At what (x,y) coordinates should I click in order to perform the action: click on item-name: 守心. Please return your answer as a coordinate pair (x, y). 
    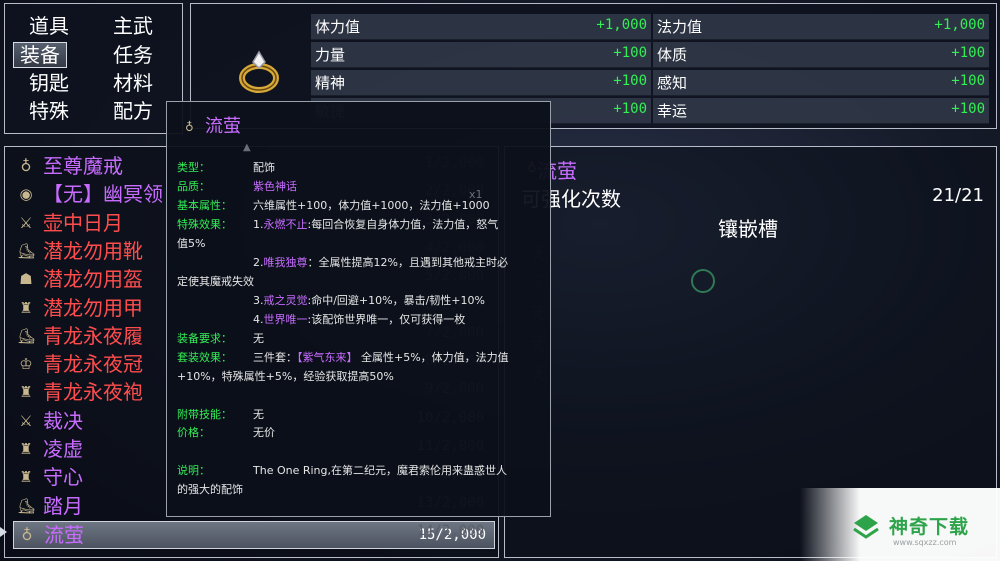
    Looking at the image, I should click on (63, 477).